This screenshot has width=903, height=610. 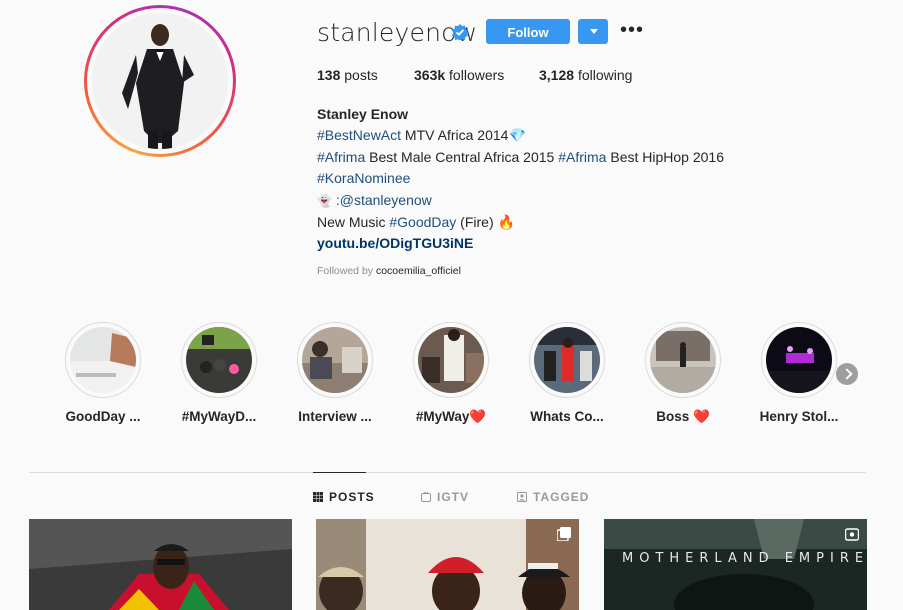 What do you see at coordinates (324, 200) in the screenshot?
I see `snapchat-ghost-icon: 👻` at bounding box center [324, 200].